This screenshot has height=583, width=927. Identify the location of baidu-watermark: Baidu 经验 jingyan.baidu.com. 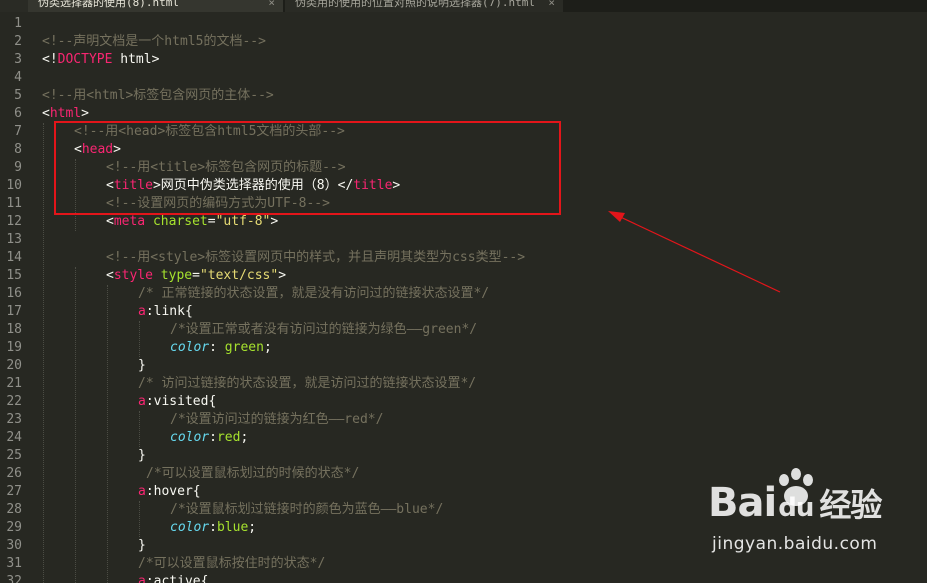
(794, 517).